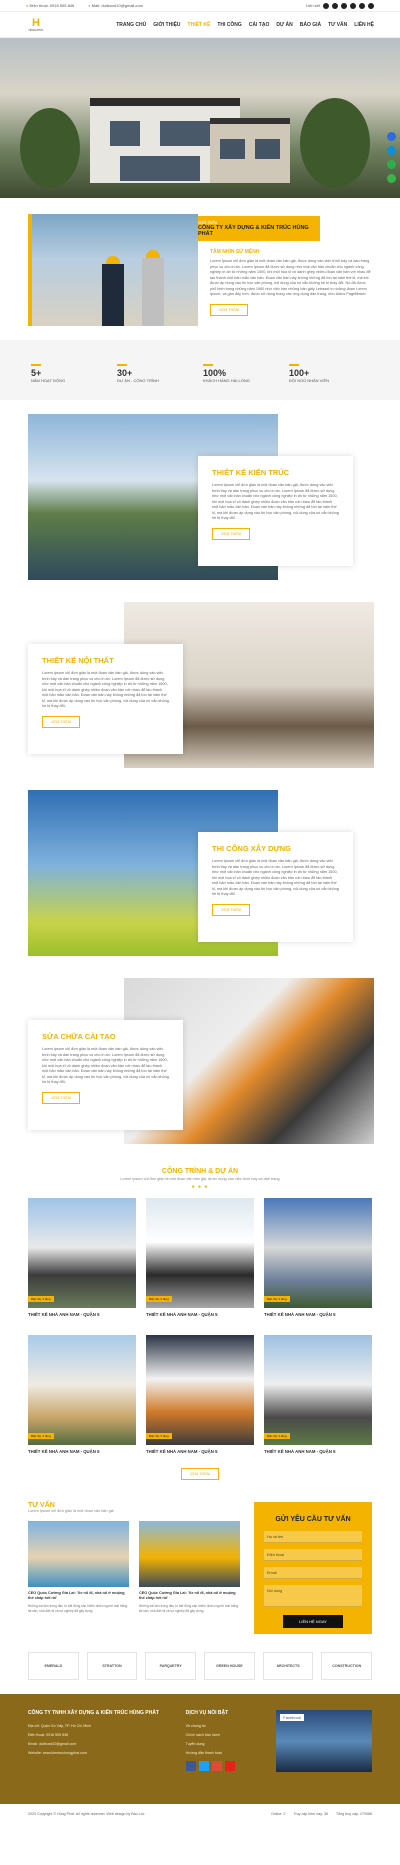 The width and height of the screenshot is (400, 1865). Describe the element at coordinates (371, 5) in the screenshot. I see `pinterest-icon` at that location.